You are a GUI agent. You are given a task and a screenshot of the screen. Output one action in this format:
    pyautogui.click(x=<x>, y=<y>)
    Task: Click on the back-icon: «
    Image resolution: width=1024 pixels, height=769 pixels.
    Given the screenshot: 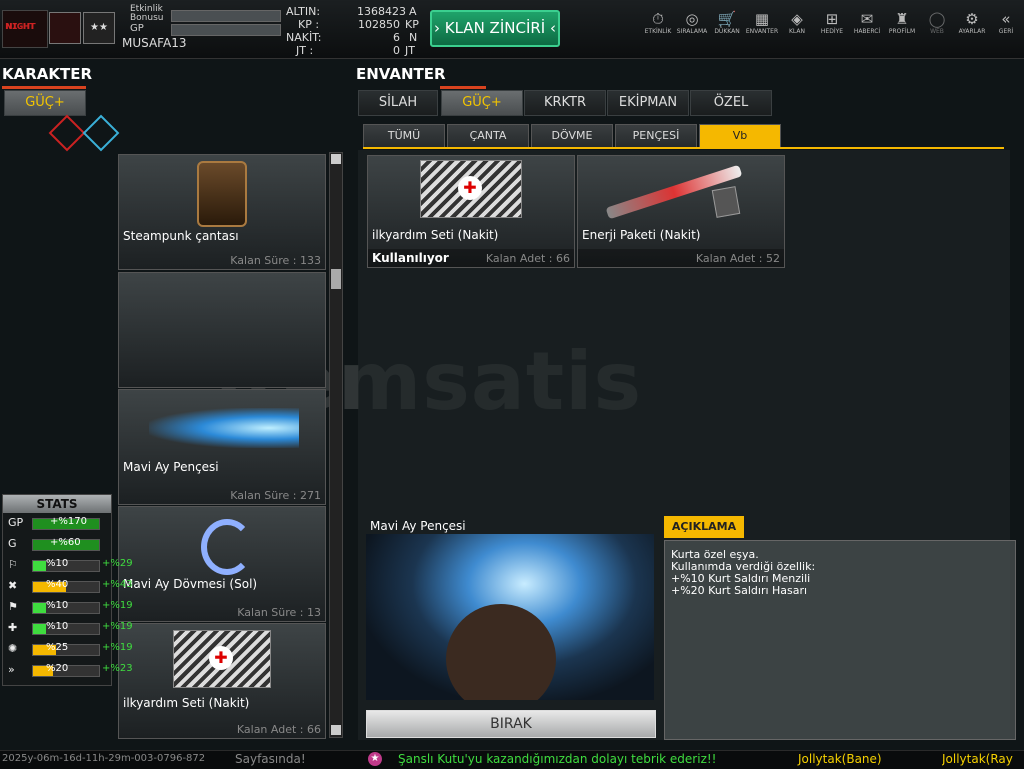 What is the action you would take?
    pyautogui.click(x=1006, y=19)
    